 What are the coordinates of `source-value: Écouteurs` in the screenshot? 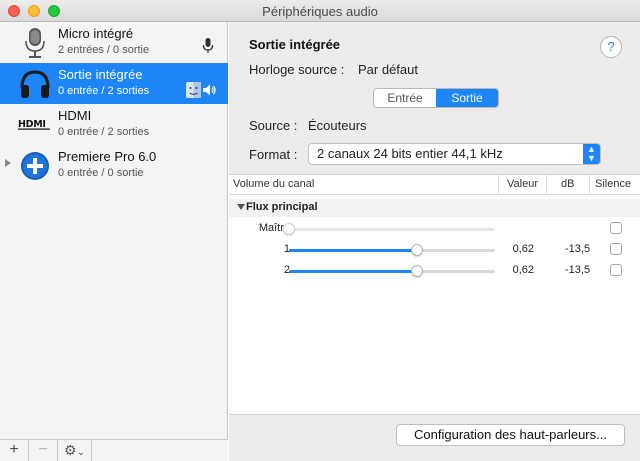 It's located at (337, 125).